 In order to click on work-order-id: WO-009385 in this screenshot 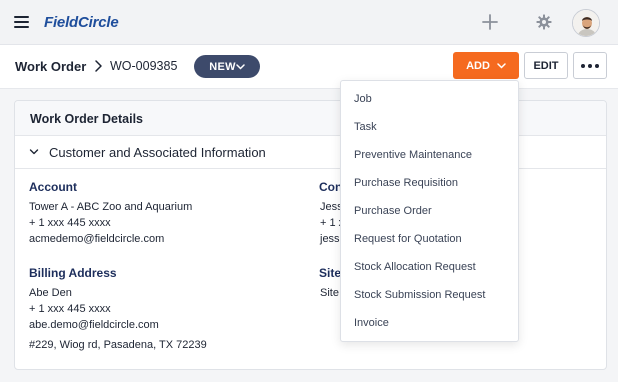, I will do `click(144, 66)`.